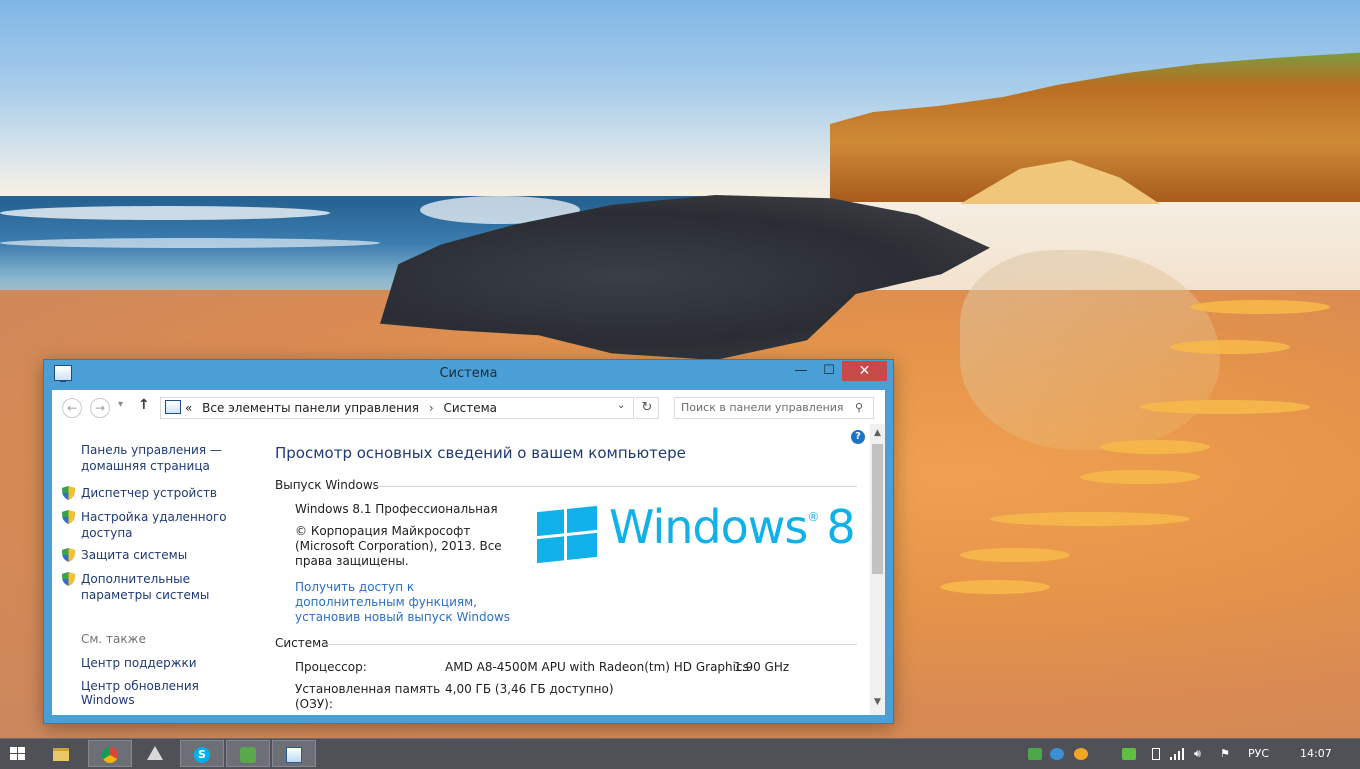  Describe the element at coordinates (396, 509) in the screenshot. I see `windows-edition-name: Windows 8.1 Профессиональная` at that location.